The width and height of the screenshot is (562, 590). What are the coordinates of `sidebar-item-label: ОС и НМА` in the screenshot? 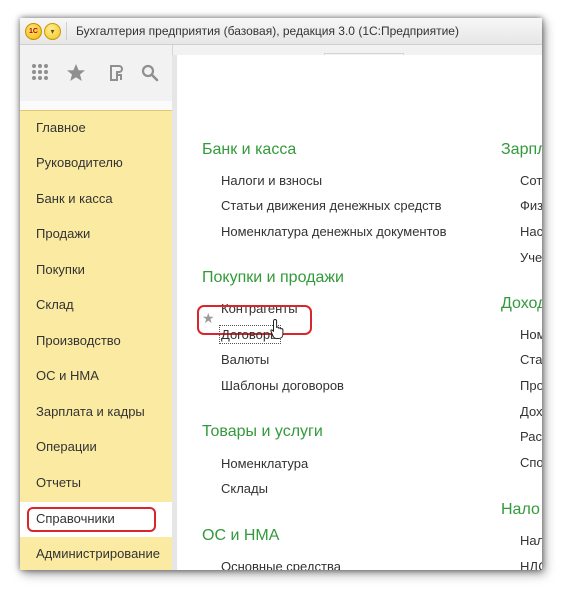 It's located at (67, 375).